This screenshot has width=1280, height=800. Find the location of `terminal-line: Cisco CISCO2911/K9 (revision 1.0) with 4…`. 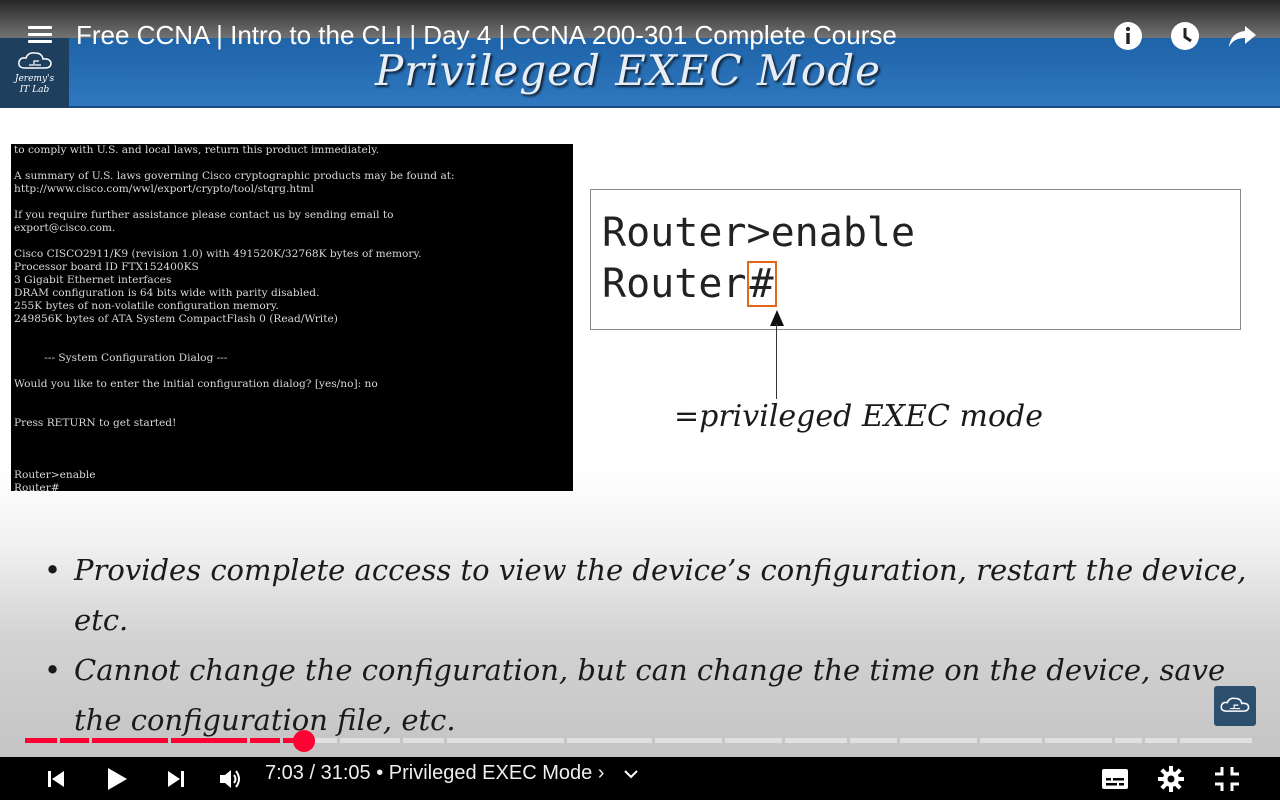

terminal-line: Cisco CISCO2911/K9 (revision 1.0) with 4… is located at coordinates (218, 254).